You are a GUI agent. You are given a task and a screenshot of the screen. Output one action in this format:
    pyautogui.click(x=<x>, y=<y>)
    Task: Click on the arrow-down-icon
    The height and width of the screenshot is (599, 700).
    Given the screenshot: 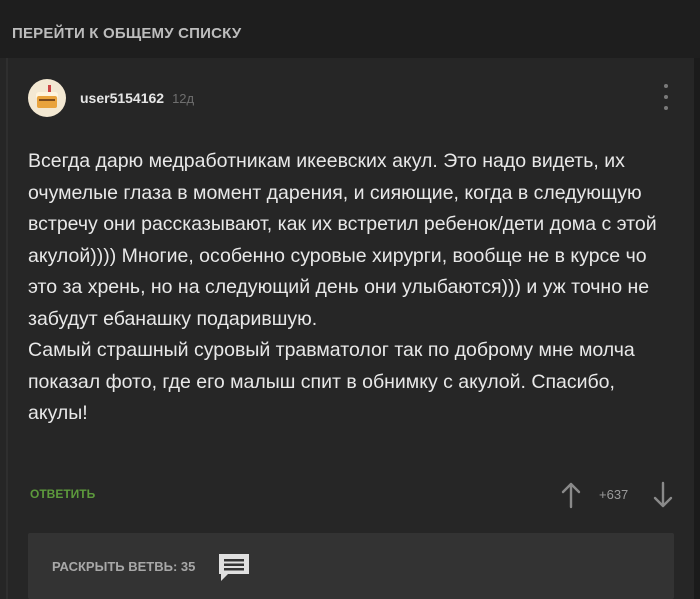 What is the action you would take?
    pyautogui.click(x=663, y=495)
    